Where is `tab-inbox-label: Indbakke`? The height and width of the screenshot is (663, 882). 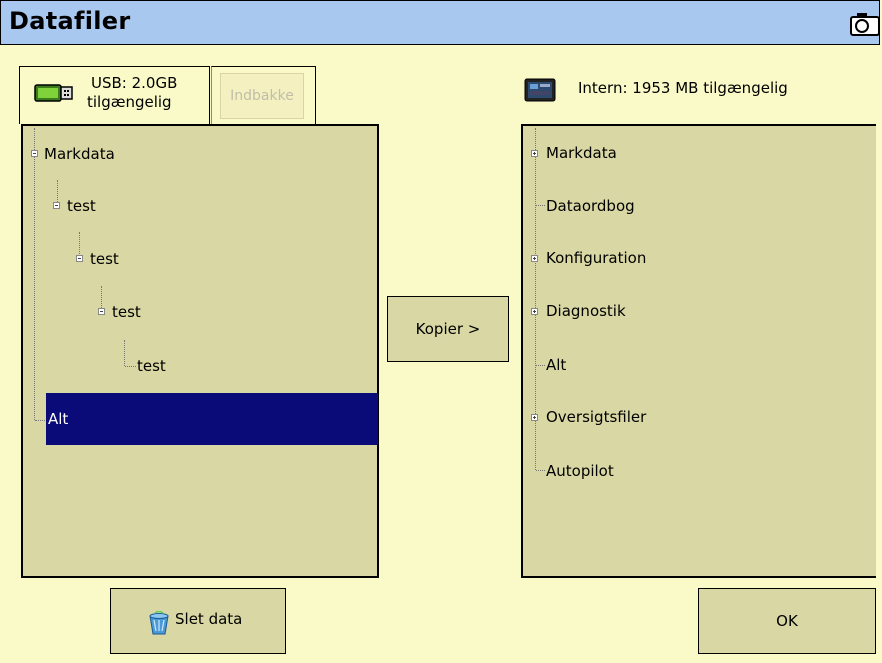 tab-inbox-label: Indbakke is located at coordinates (262, 96).